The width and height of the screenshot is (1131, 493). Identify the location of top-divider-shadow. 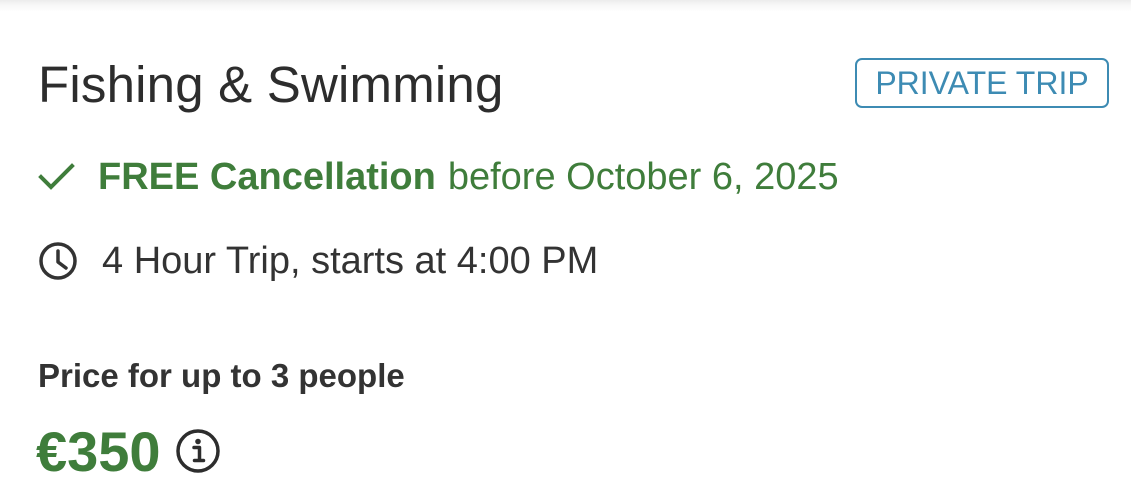
(565, 6).